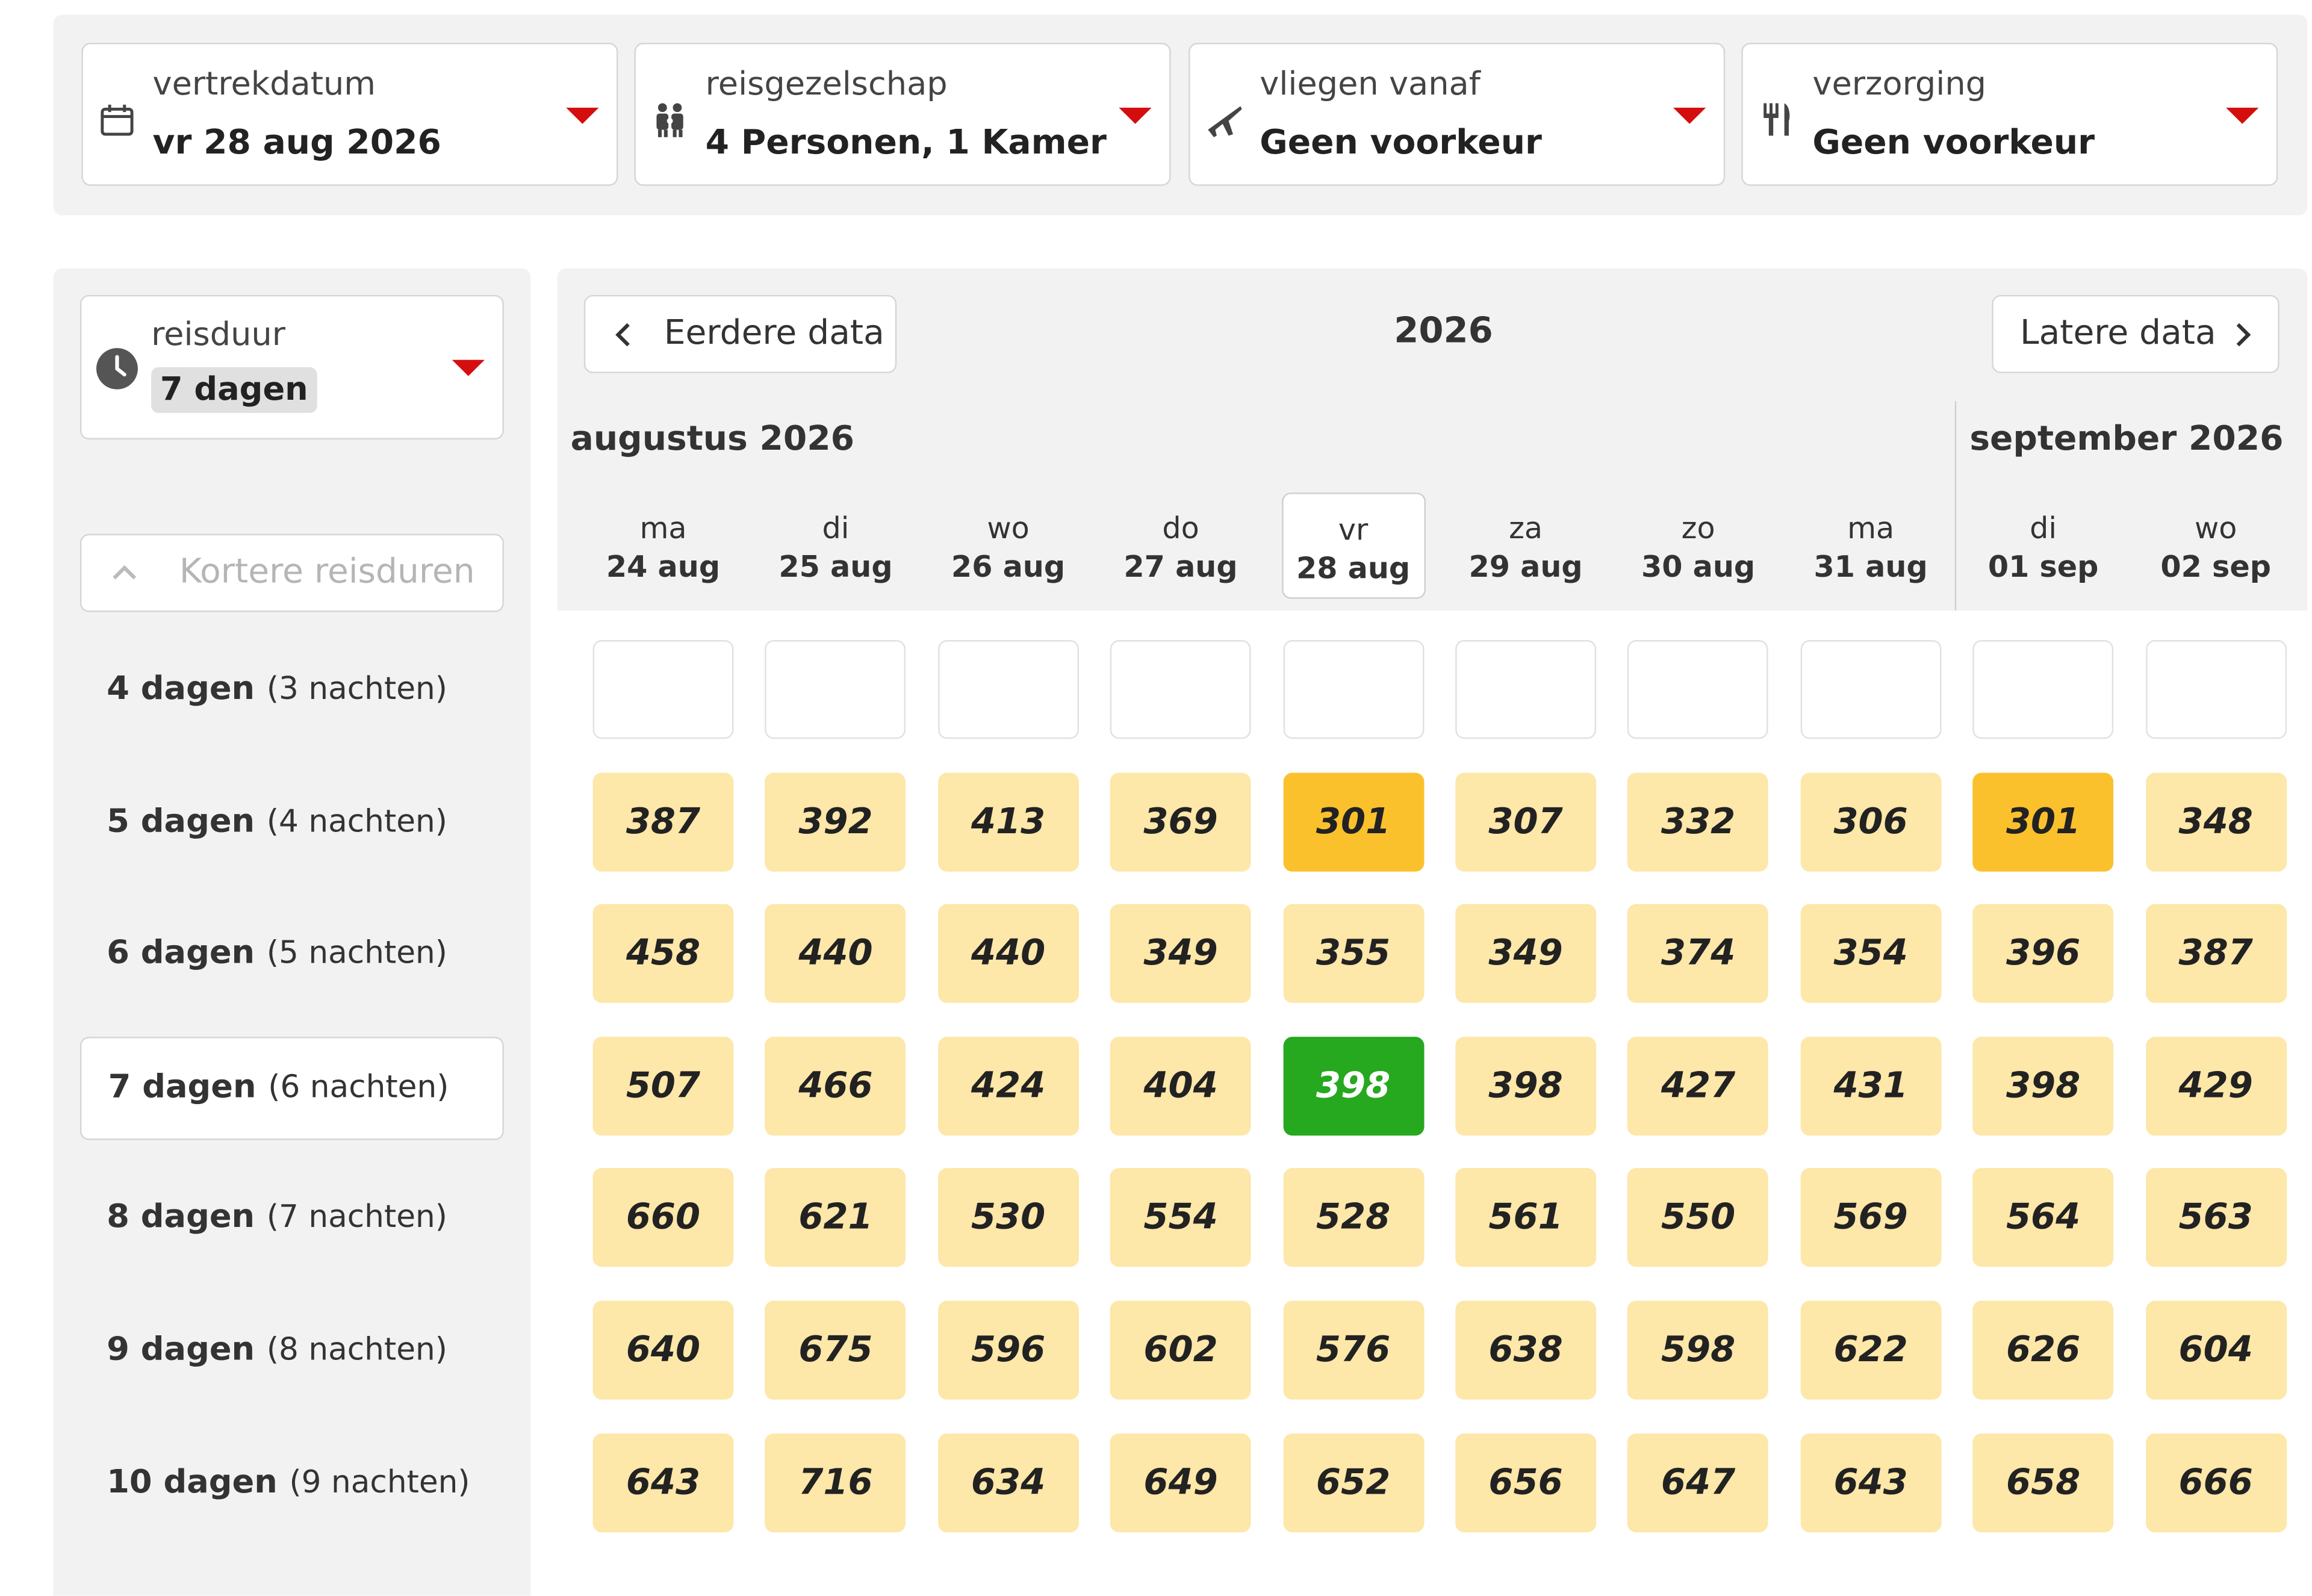 This screenshot has width=2312, height=1596. Describe the element at coordinates (1698, 545) in the screenshot. I see `day-column-header: zo 30 aug` at that location.